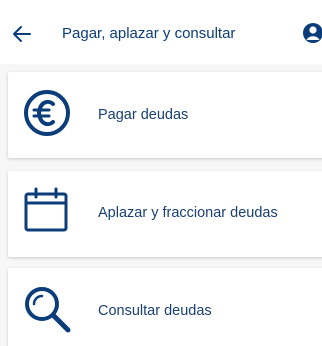  What do you see at coordinates (143, 115) in the screenshot?
I see `menu-item-label: Pagar deudas` at bounding box center [143, 115].